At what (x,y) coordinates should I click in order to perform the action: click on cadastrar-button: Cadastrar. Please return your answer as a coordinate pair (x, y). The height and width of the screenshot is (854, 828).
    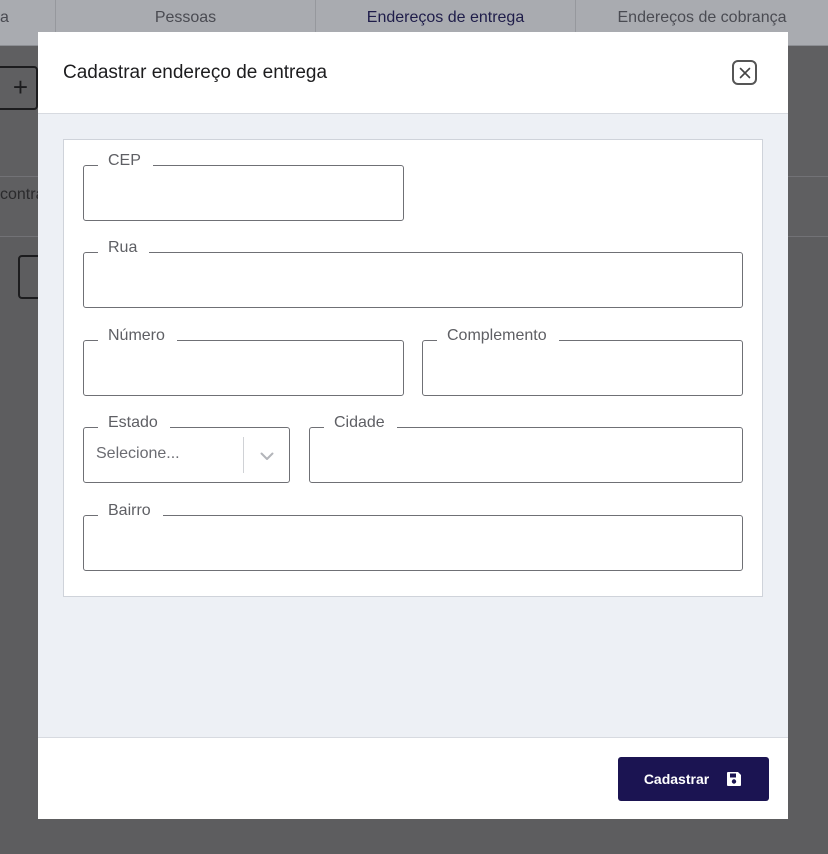
    Looking at the image, I should click on (693, 779).